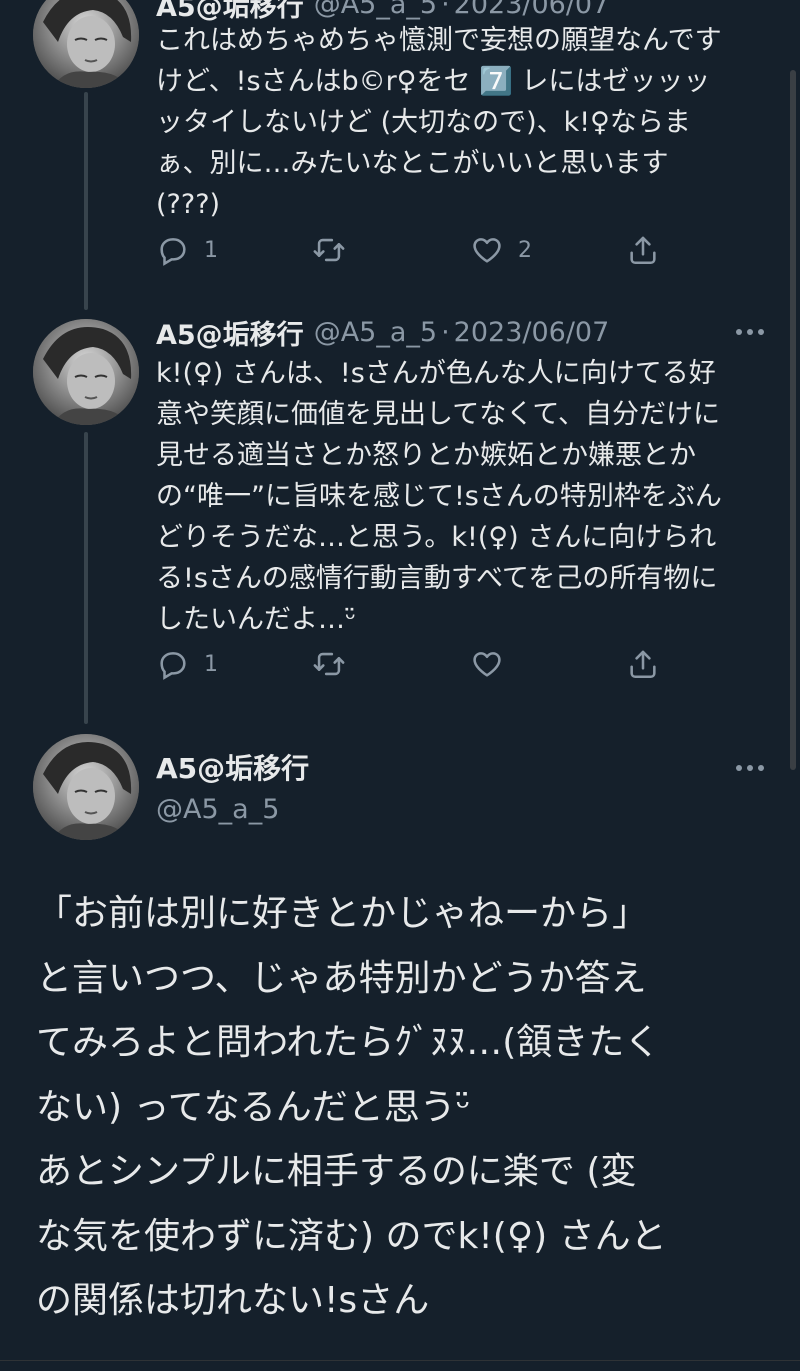 The height and width of the screenshot is (1371, 800). What do you see at coordinates (416, 664) in the screenshot?
I see `tweet-actions: 1` at bounding box center [416, 664].